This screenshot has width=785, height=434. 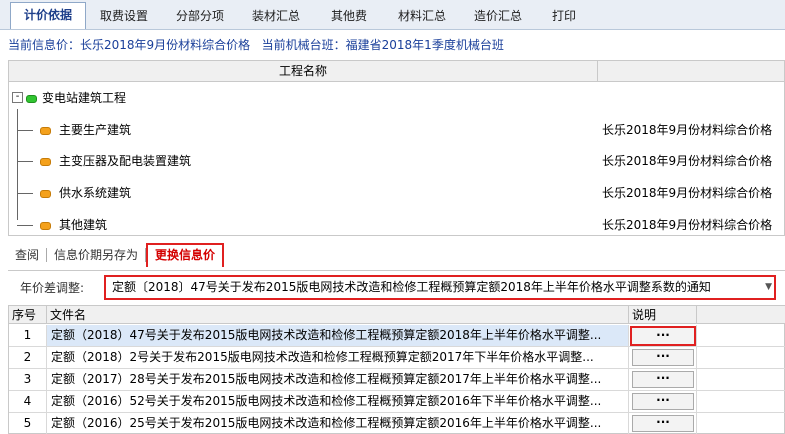 What do you see at coordinates (17, 97) in the screenshot?
I see `collapse-icon: -` at bounding box center [17, 97].